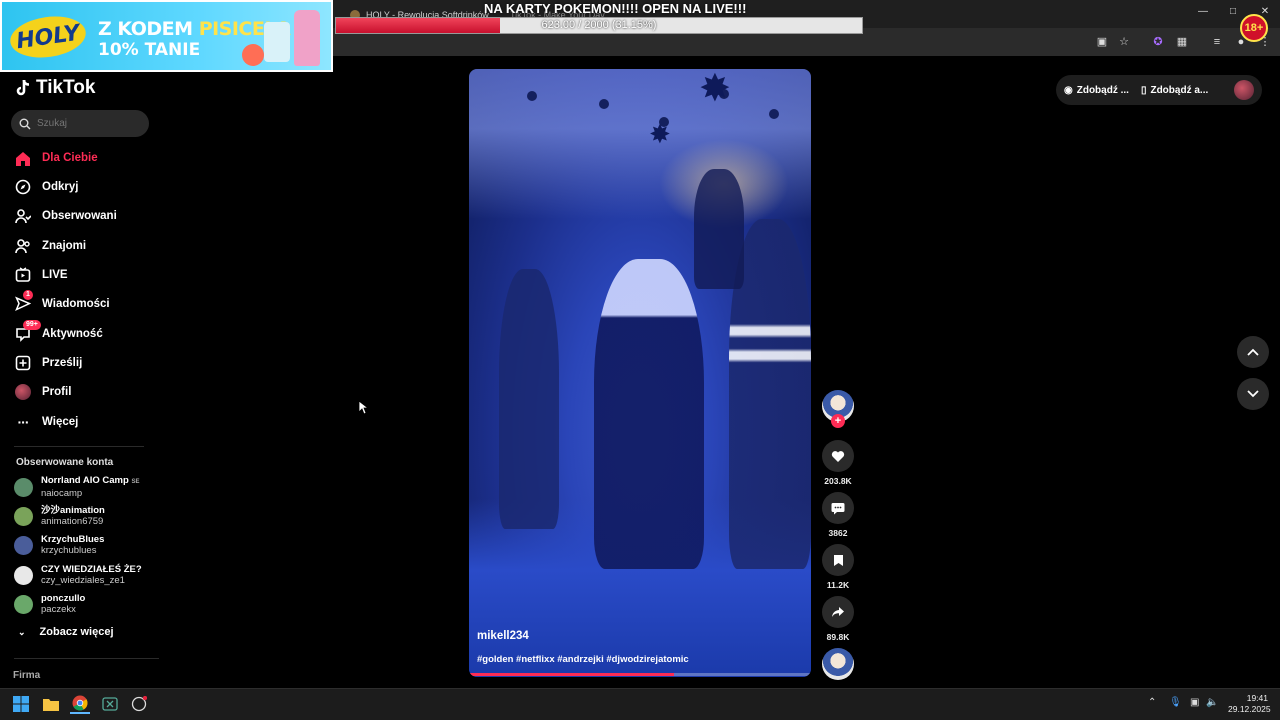 The height and width of the screenshot is (720, 1280). What do you see at coordinates (1249, 704) in the screenshot?
I see `taskbar-clock: 19:41 29.12.2025` at bounding box center [1249, 704].